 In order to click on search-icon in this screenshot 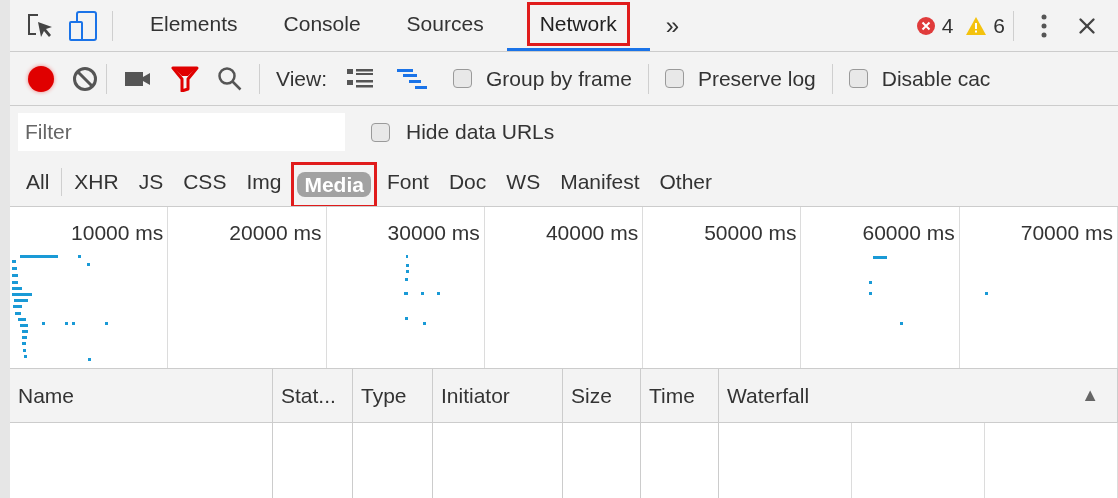, I will do `click(230, 78)`.